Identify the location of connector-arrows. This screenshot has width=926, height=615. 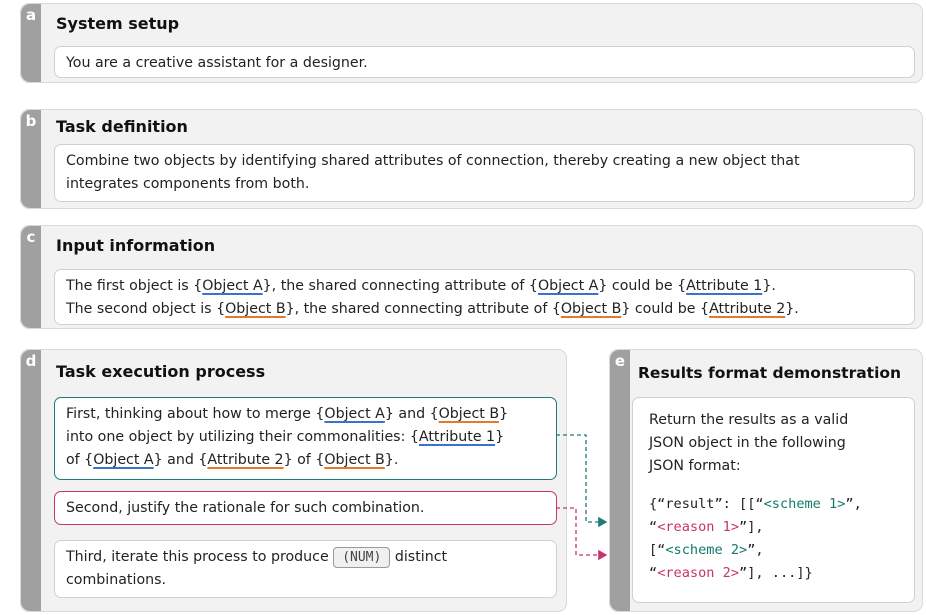
(582, 497).